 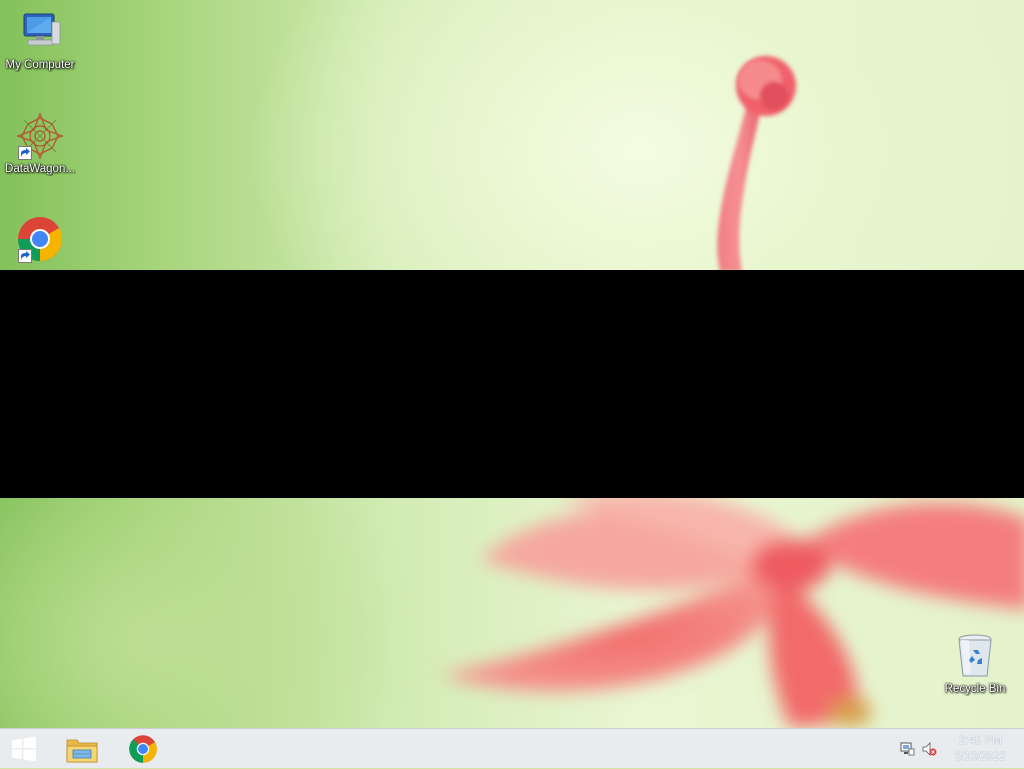 I want to click on desktop-icon-label: My Computer, so click(x=40, y=65).